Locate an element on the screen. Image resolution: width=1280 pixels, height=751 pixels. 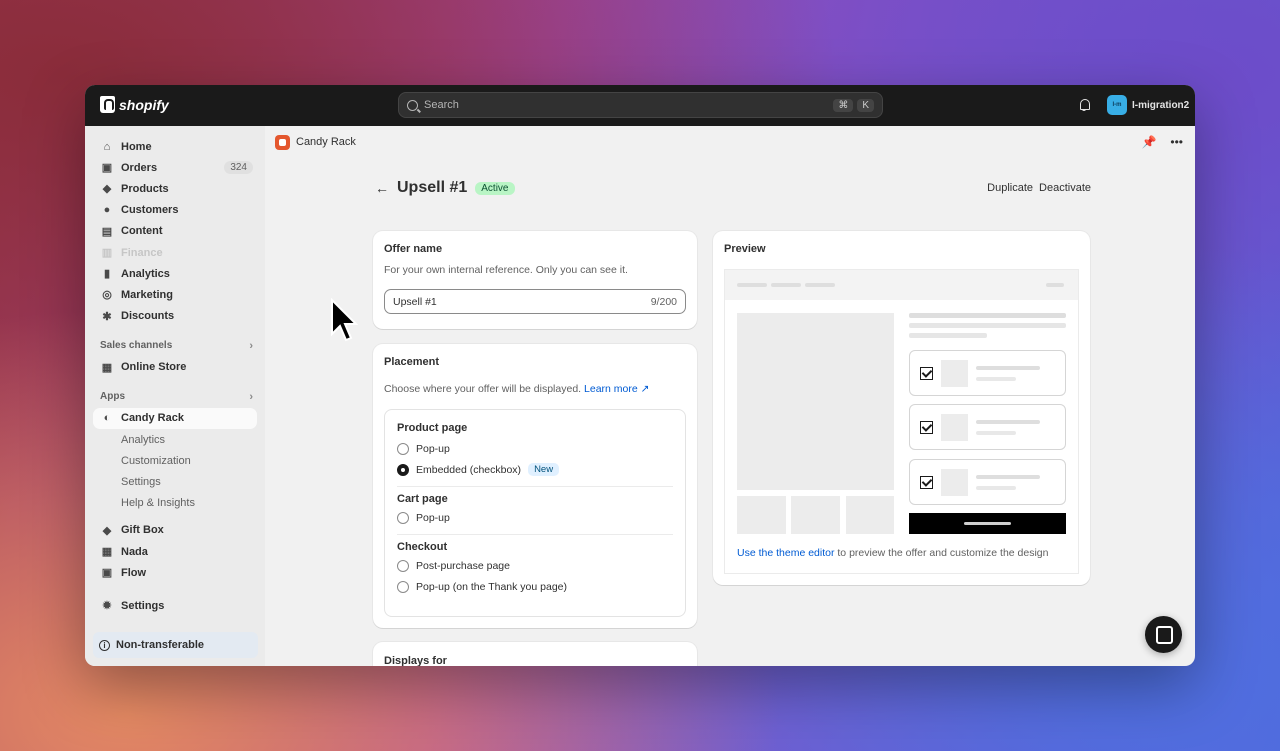
offer-name-heading: Offer name is located at coordinates (413, 249).